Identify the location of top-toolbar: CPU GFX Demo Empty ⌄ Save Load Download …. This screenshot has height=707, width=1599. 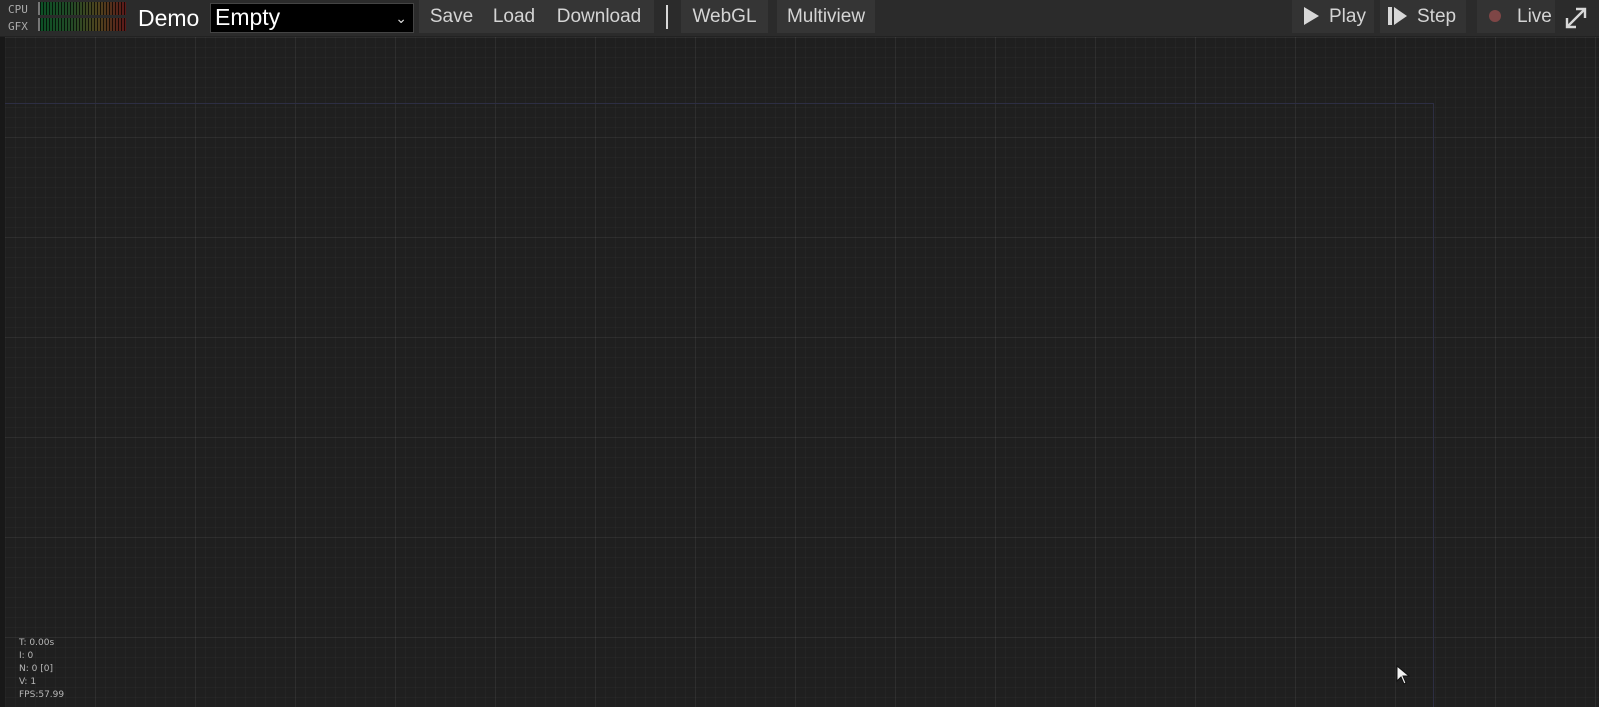
(799, 18).